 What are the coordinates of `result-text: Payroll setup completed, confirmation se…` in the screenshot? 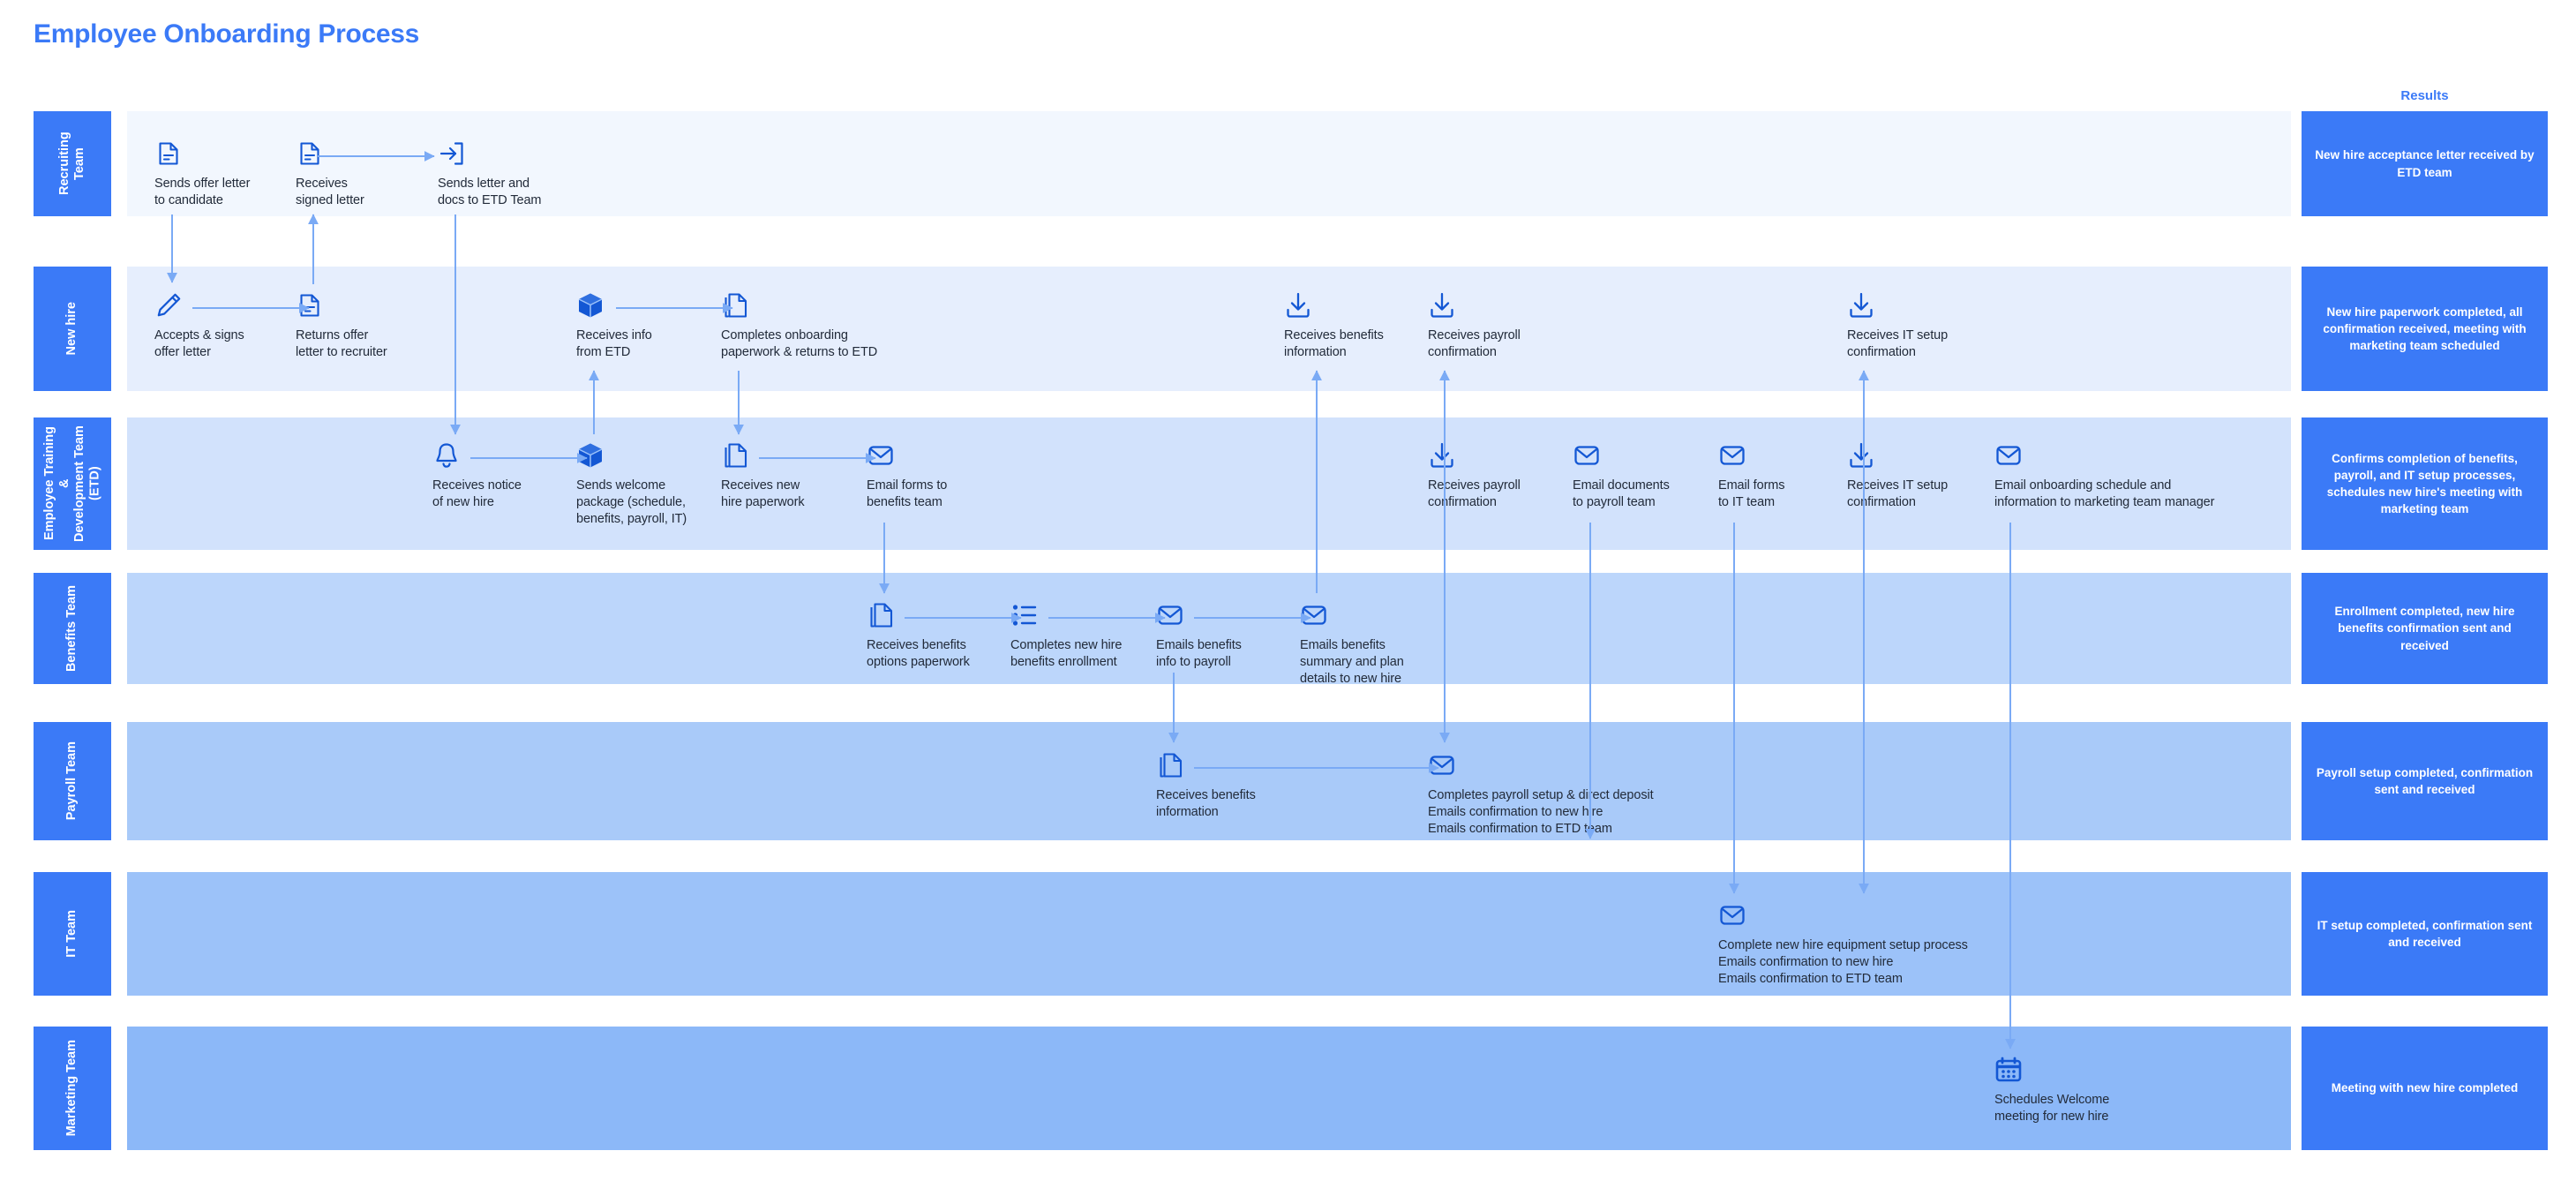 It's located at (2425, 781).